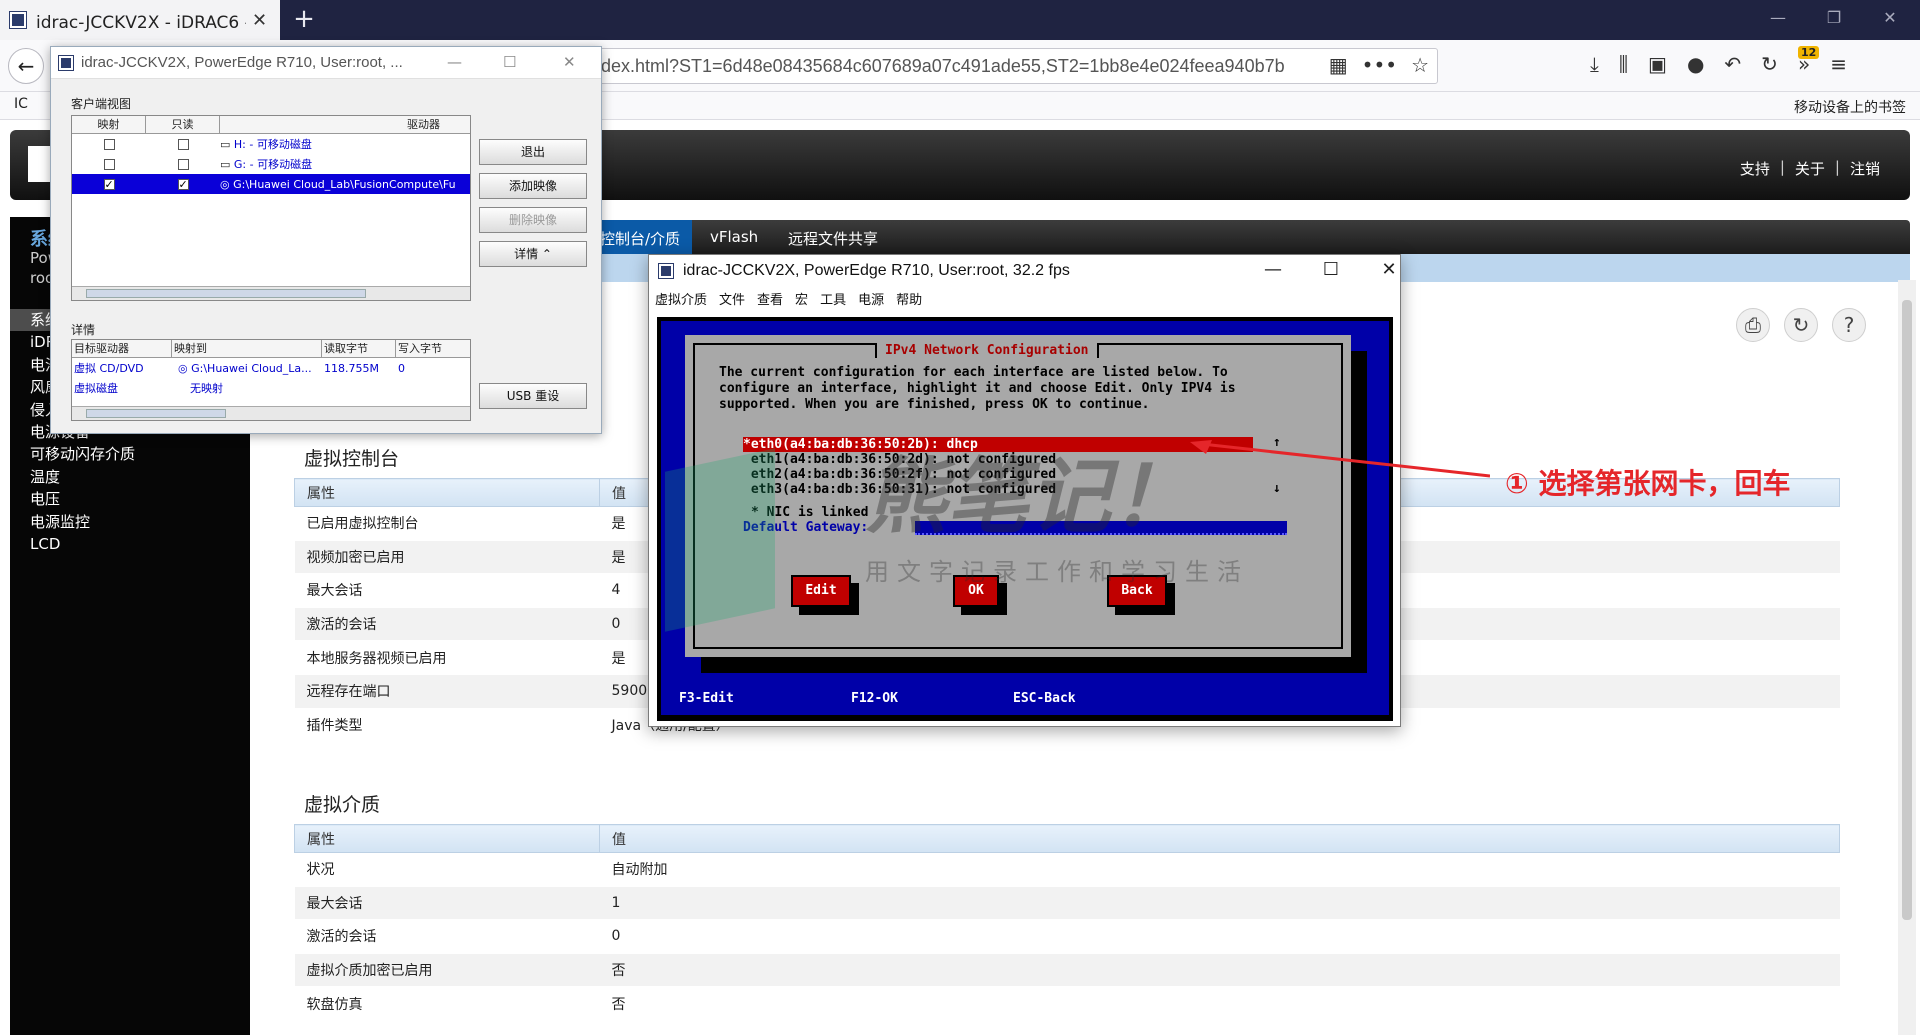 The height and width of the screenshot is (1035, 1920). Describe the element at coordinates (130, 544) in the screenshot. I see `sidebar-item-lcd: LCD` at that location.